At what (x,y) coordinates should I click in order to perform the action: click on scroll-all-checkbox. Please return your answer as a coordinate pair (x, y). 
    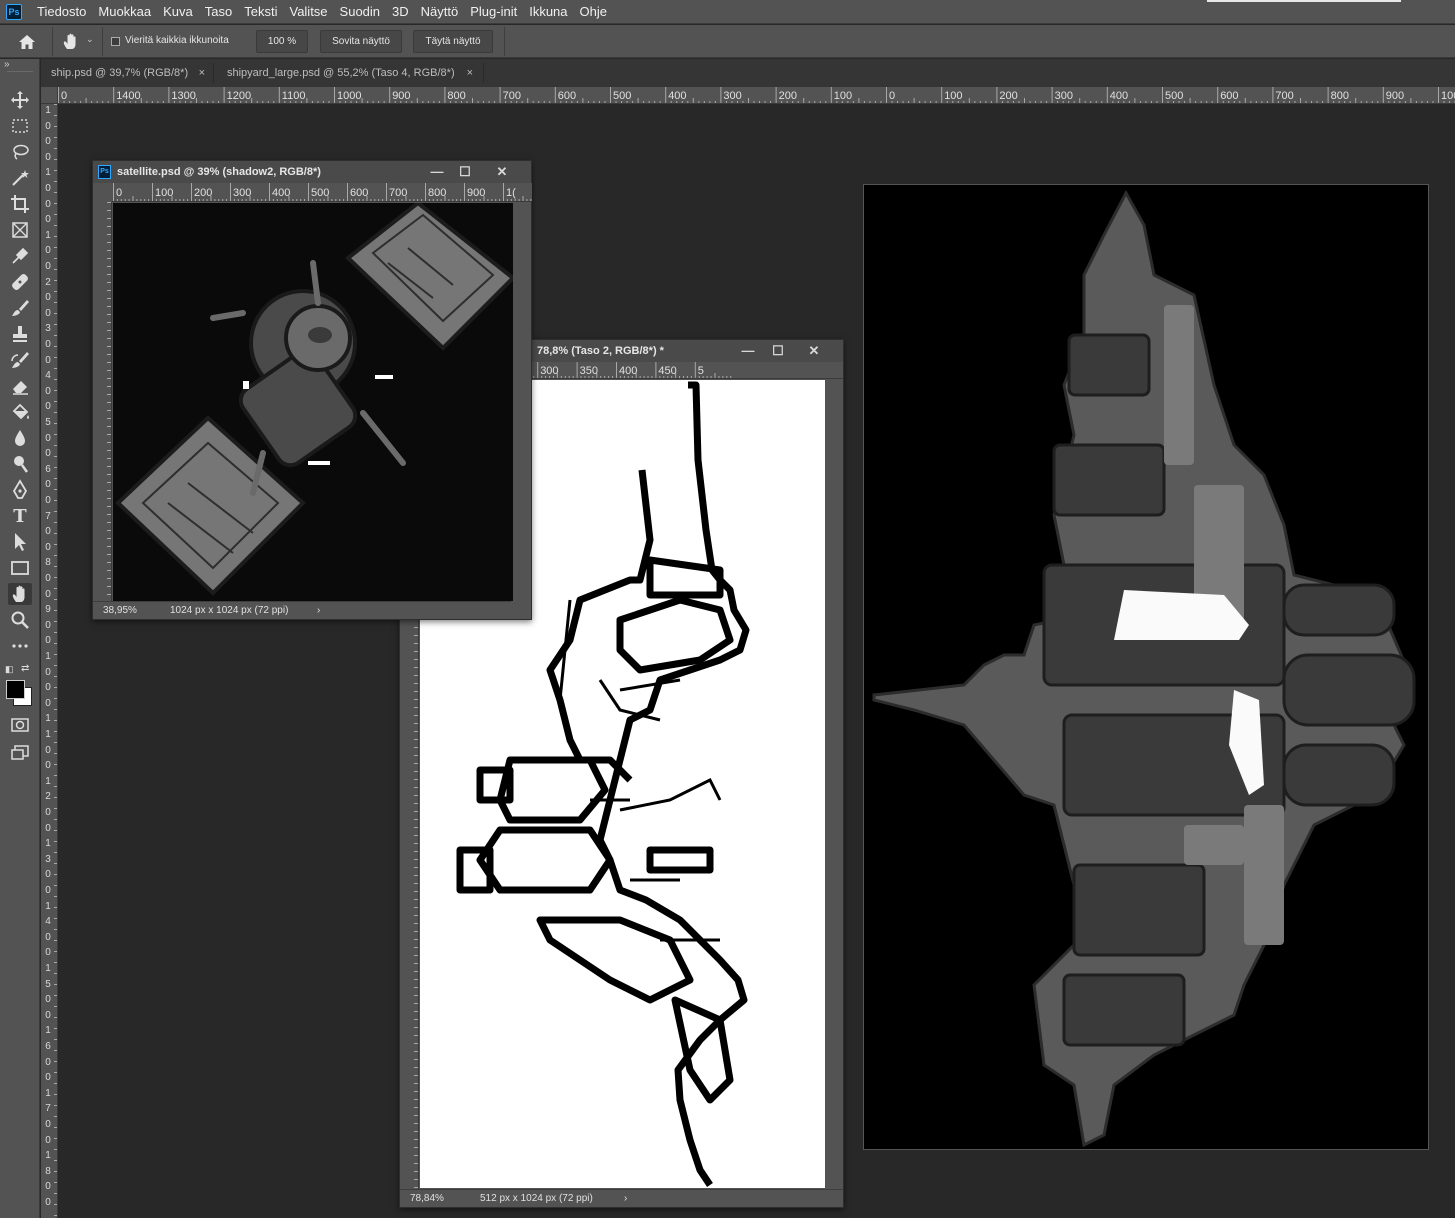
    Looking at the image, I should click on (115, 41).